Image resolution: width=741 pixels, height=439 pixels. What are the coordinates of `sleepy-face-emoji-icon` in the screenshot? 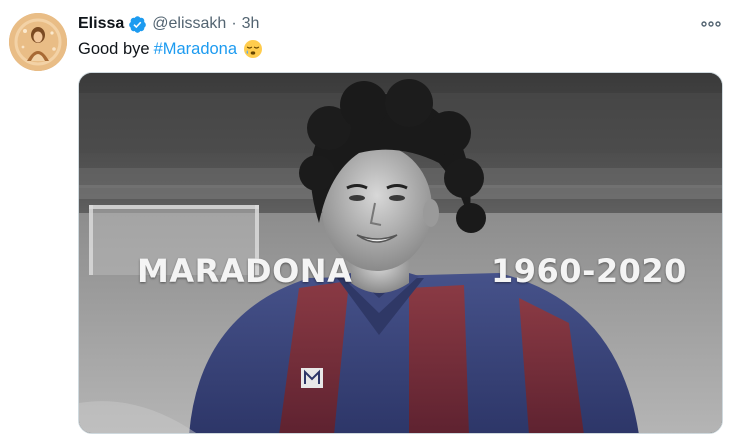 It's located at (253, 49).